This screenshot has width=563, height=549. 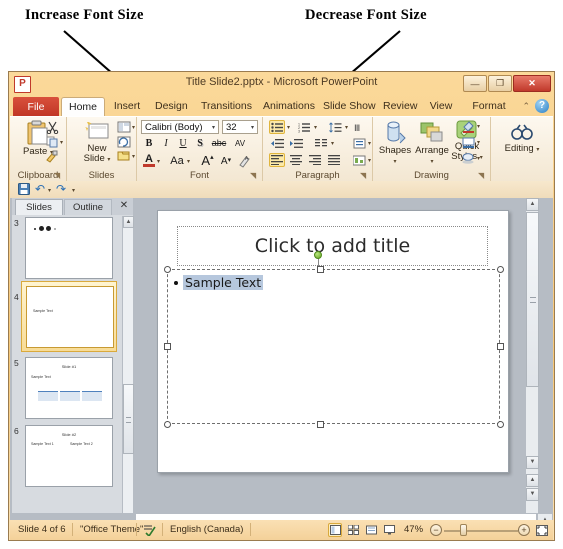 What do you see at coordinates (500, 346) in the screenshot?
I see `resize-handle-middle-right` at bounding box center [500, 346].